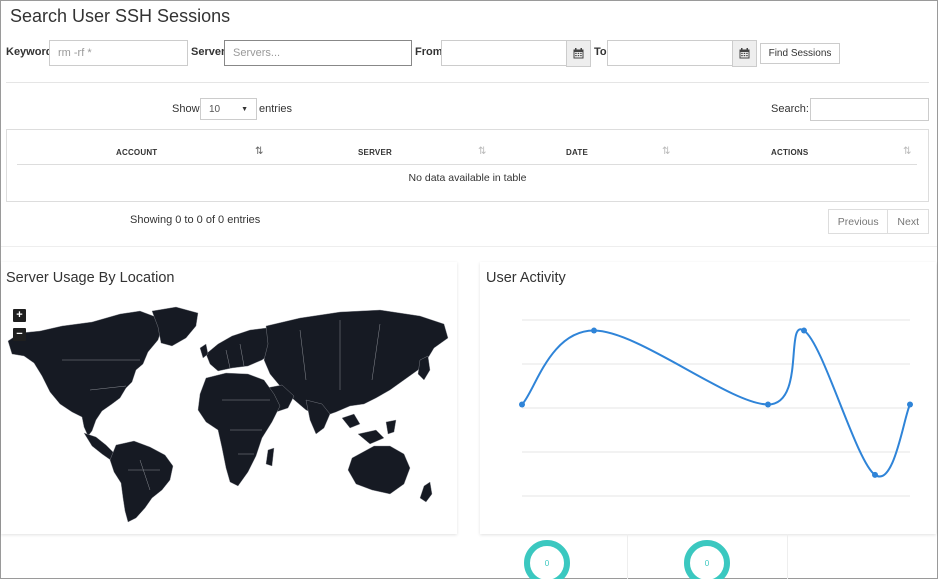  Describe the element at coordinates (526, 278) in the screenshot. I see `user-activity-title: User Activity` at that location.